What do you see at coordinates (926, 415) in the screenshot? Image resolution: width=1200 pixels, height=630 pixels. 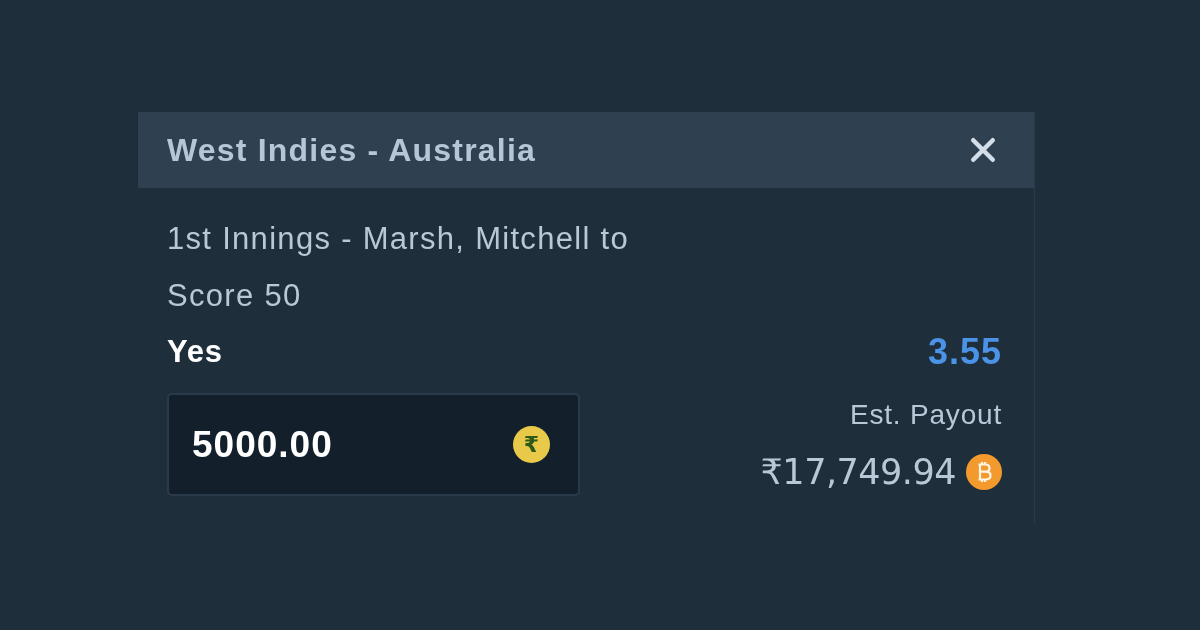 I see `payout-label: Est. Payout` at bounding box center [926, 415].